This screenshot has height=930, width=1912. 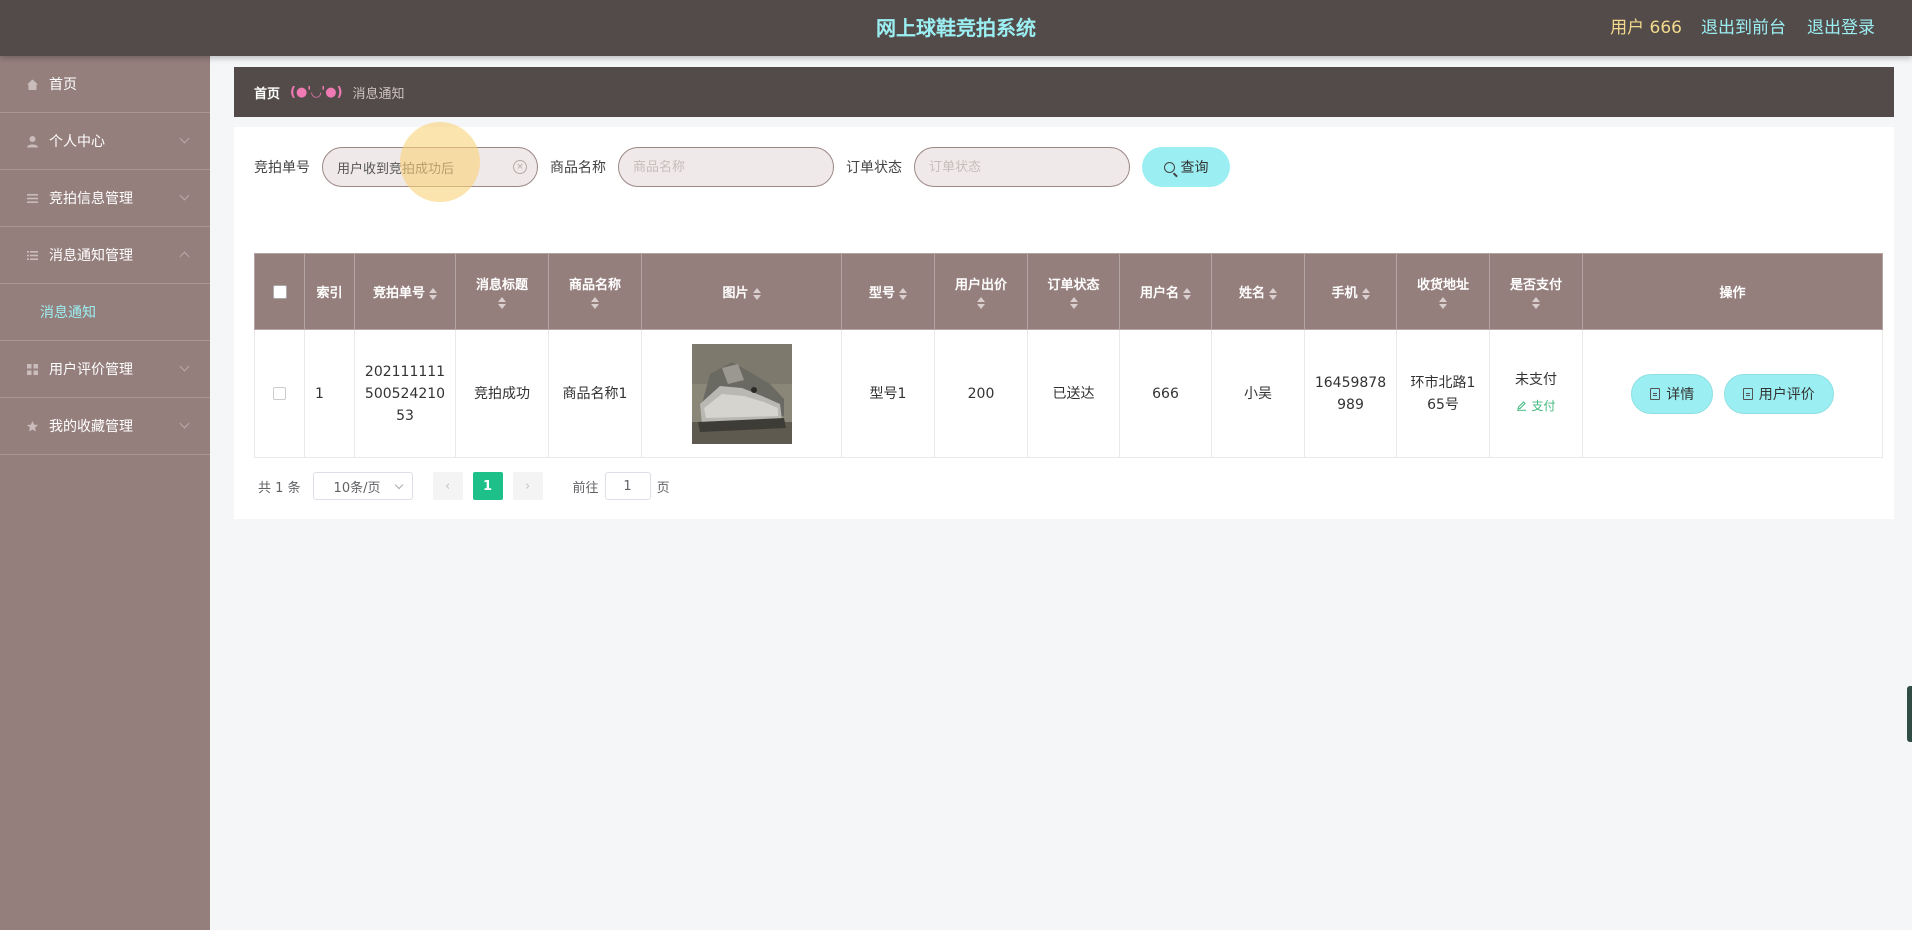 I want to click on edge-tab, so click(x=1909, y=714).